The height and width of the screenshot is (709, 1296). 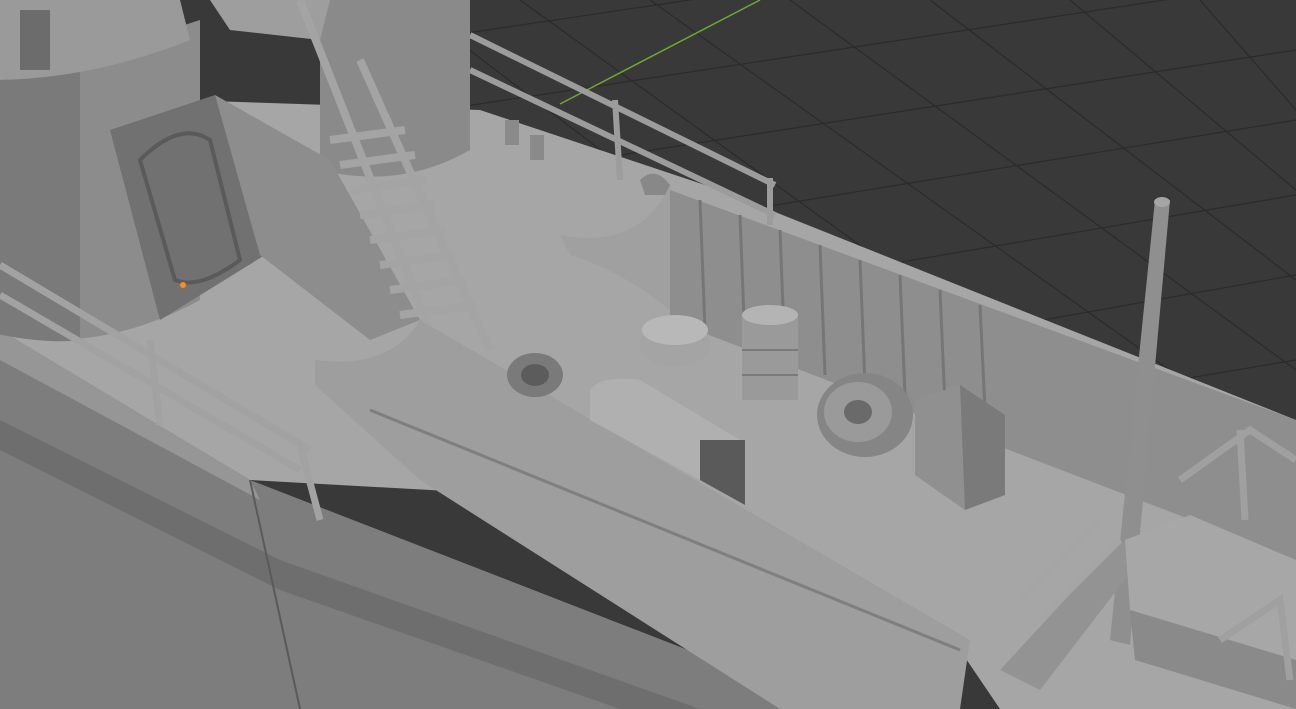 I want to click on y-axis-line, so click(x=660, y=52).